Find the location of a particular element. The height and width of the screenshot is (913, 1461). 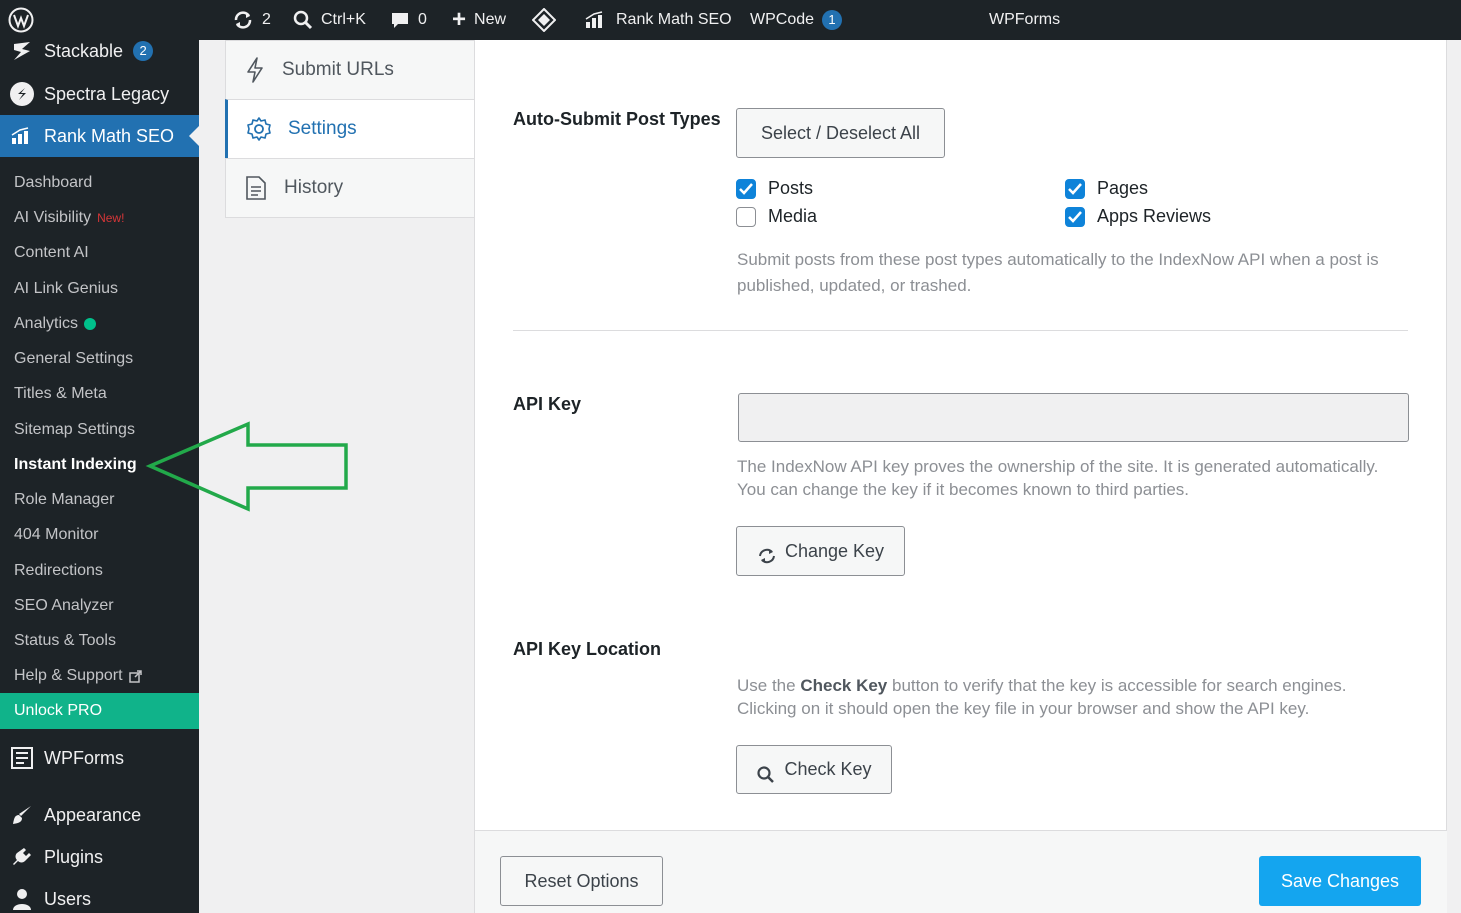

updates-link: 2 is located at coordinates (251, 20).